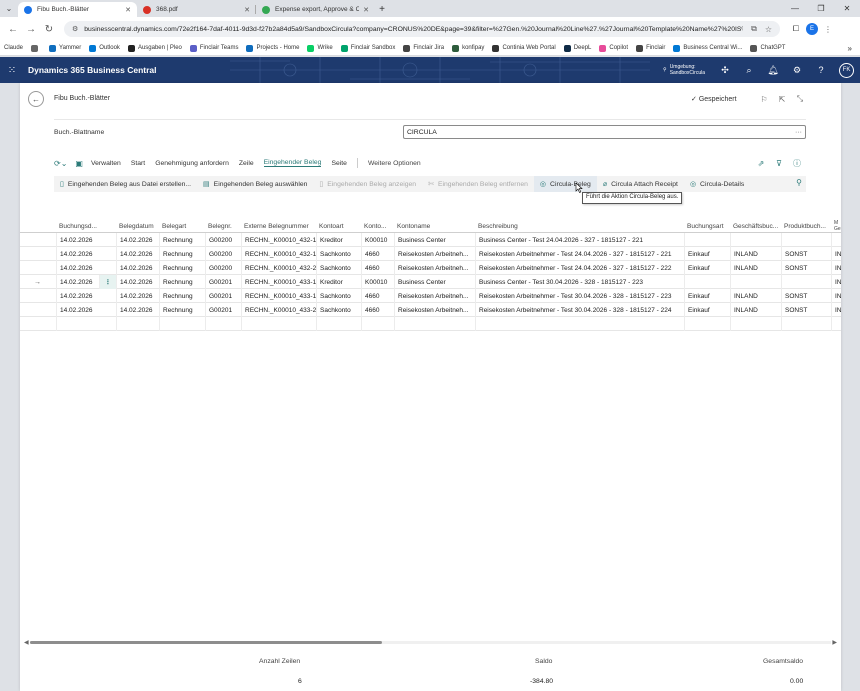 This screenshot has height=691, width=860. I want to click on lookup-dots-icon: ···, so click(798, 132).